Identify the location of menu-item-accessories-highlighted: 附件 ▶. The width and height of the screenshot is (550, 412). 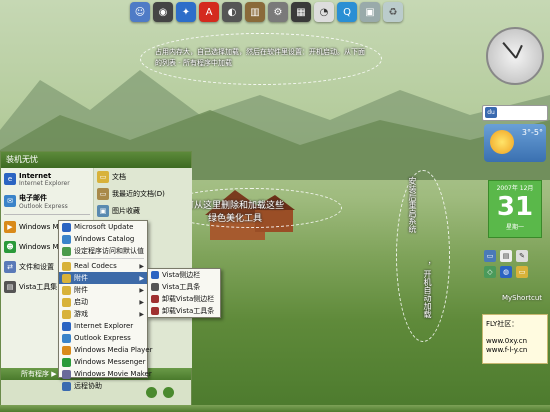
(103, 278).